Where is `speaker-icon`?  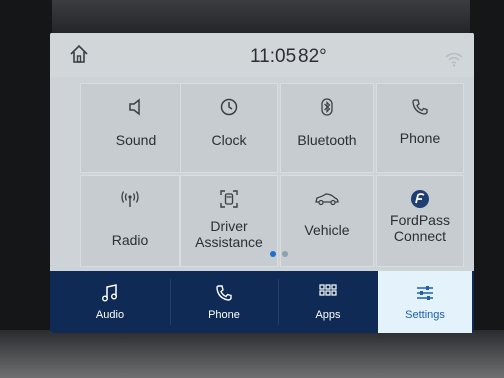
speaker-icon is located at coordinates (136, 107).